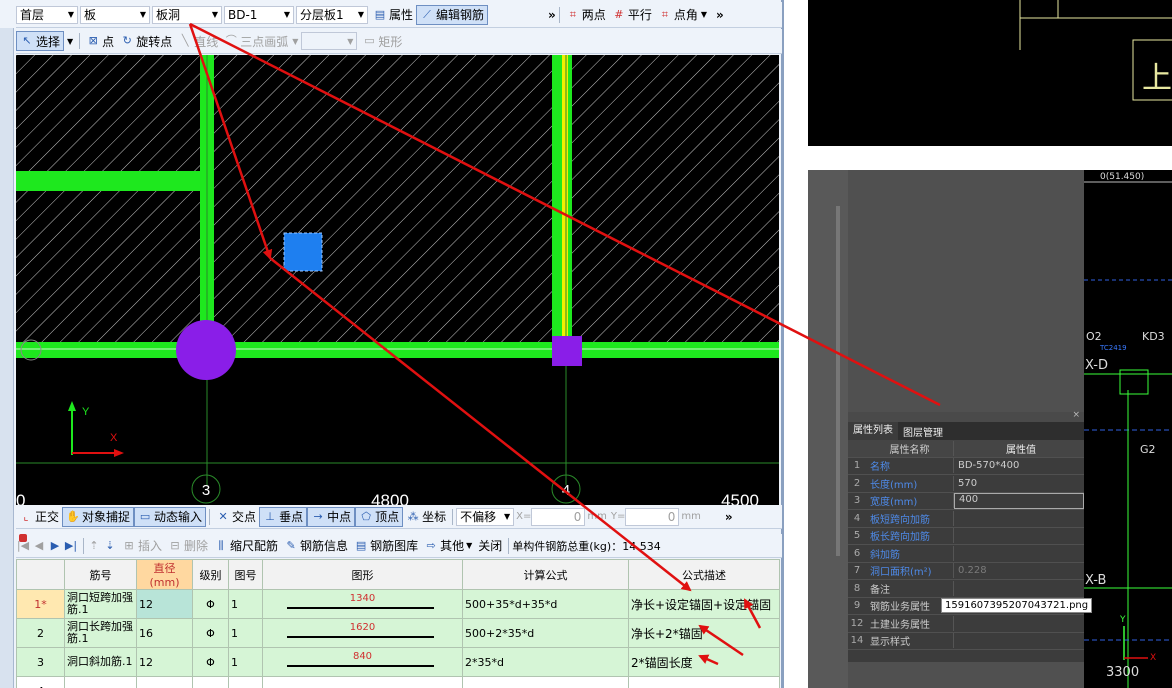 Image resolution: width=1172 pixels, height=688 pixels. Describe the element at coordinates (115, 14) in the screenshot. I see `type-select: 板 ▼` at that location.